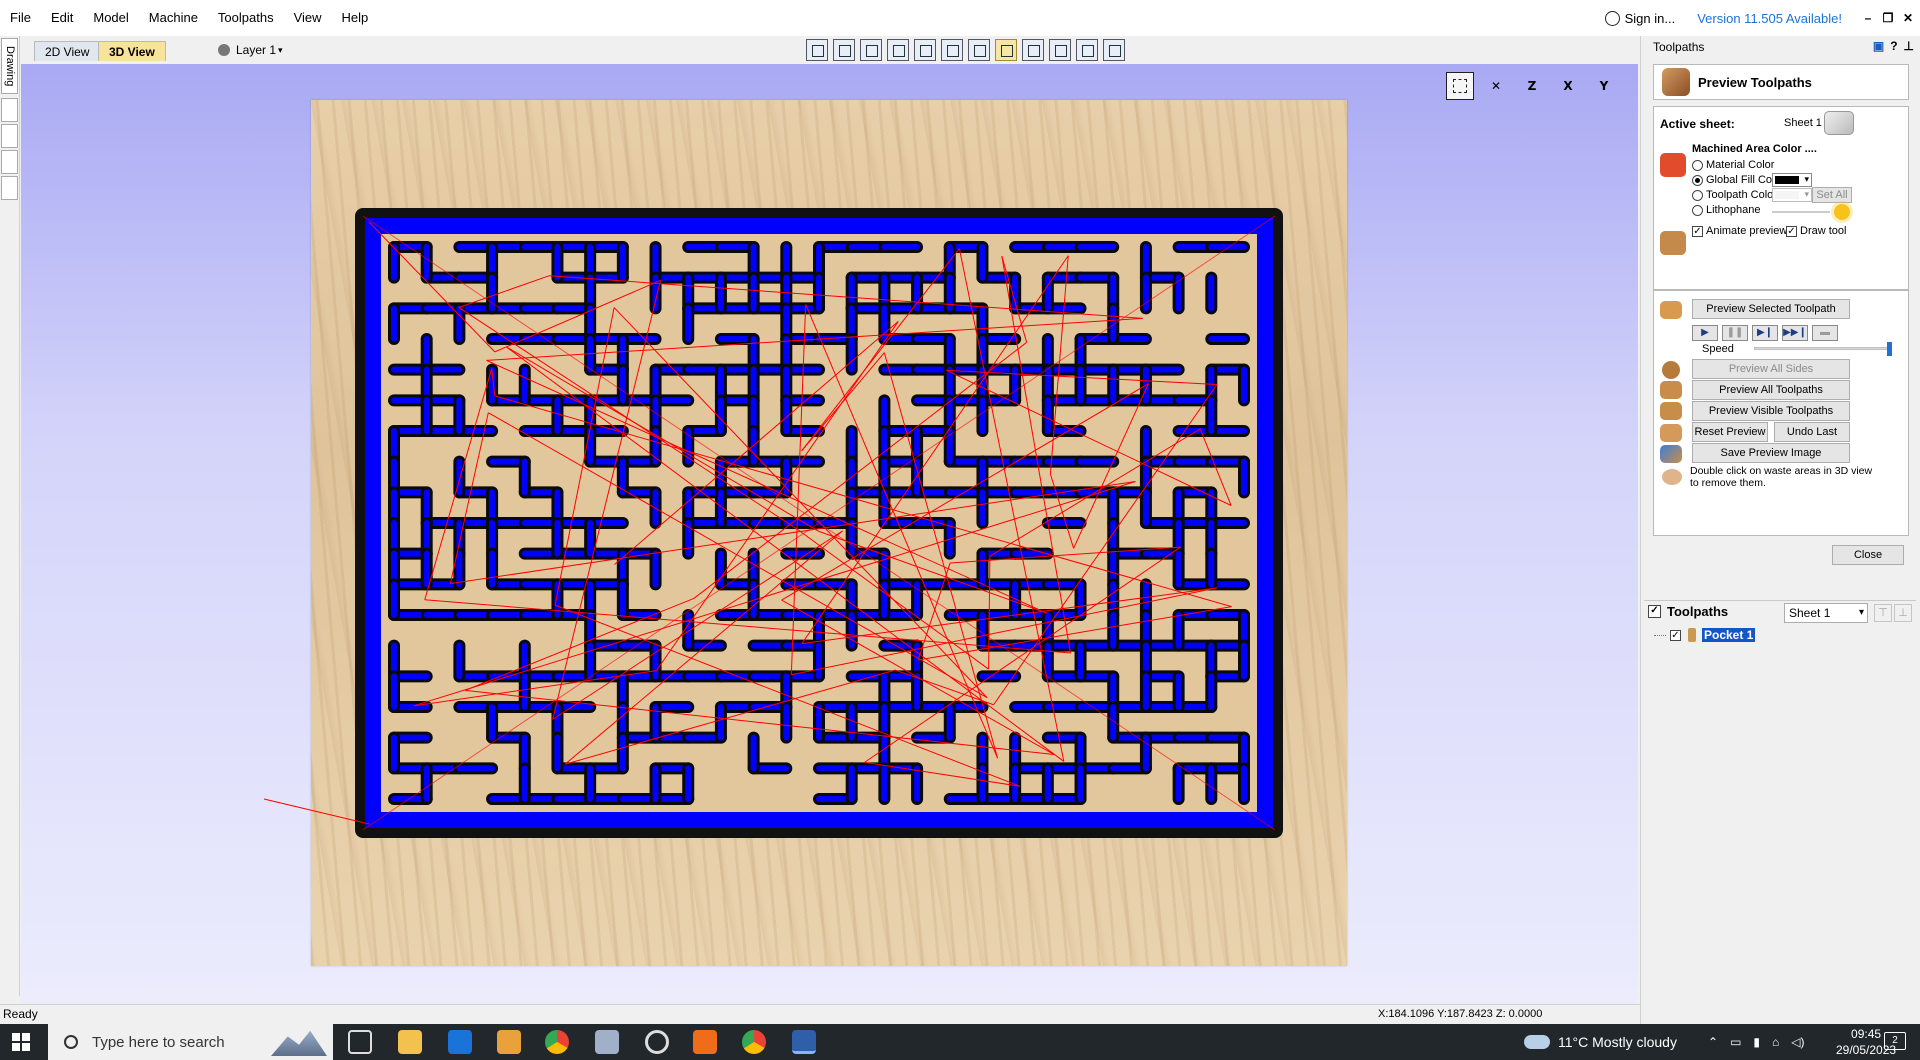 Image resolution: width=1920 pixels, height=1060 pixels. What do you see at coordinates (657, 1042) in the screenshot?
I see `settings-gear-icon` at bounding box center [657, 1042].